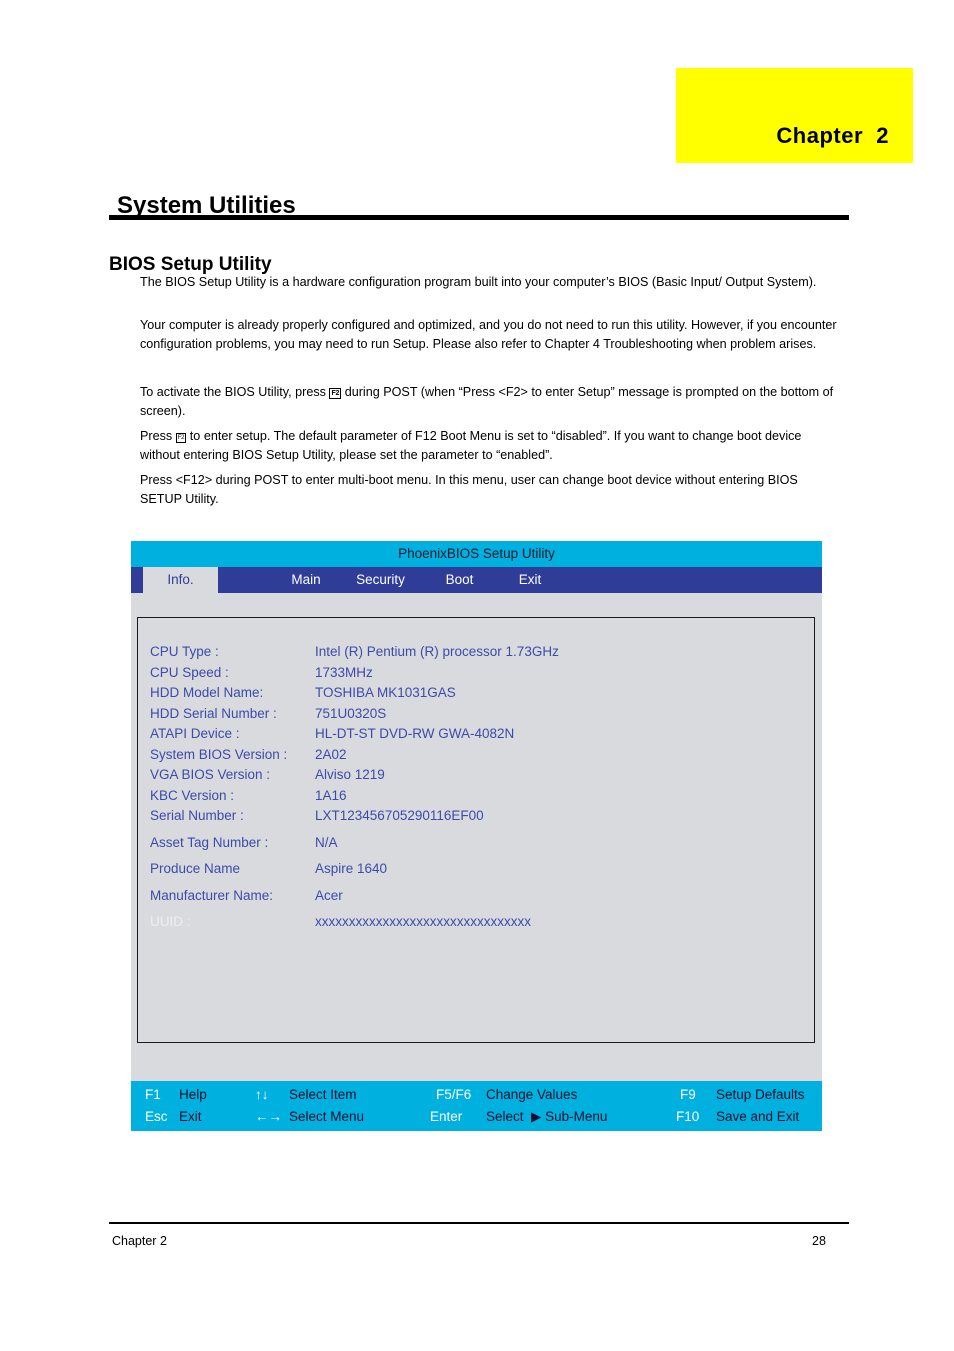 This screenshot has width=954, height=1351. I want to click on bios-info-label: UUID :, so click(170, 921).